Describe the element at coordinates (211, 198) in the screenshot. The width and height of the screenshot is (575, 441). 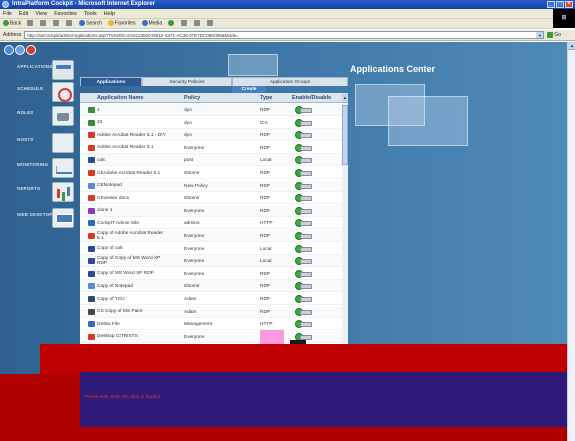
I see `table-row: CEviewer docs shlomir RDP` at that location.